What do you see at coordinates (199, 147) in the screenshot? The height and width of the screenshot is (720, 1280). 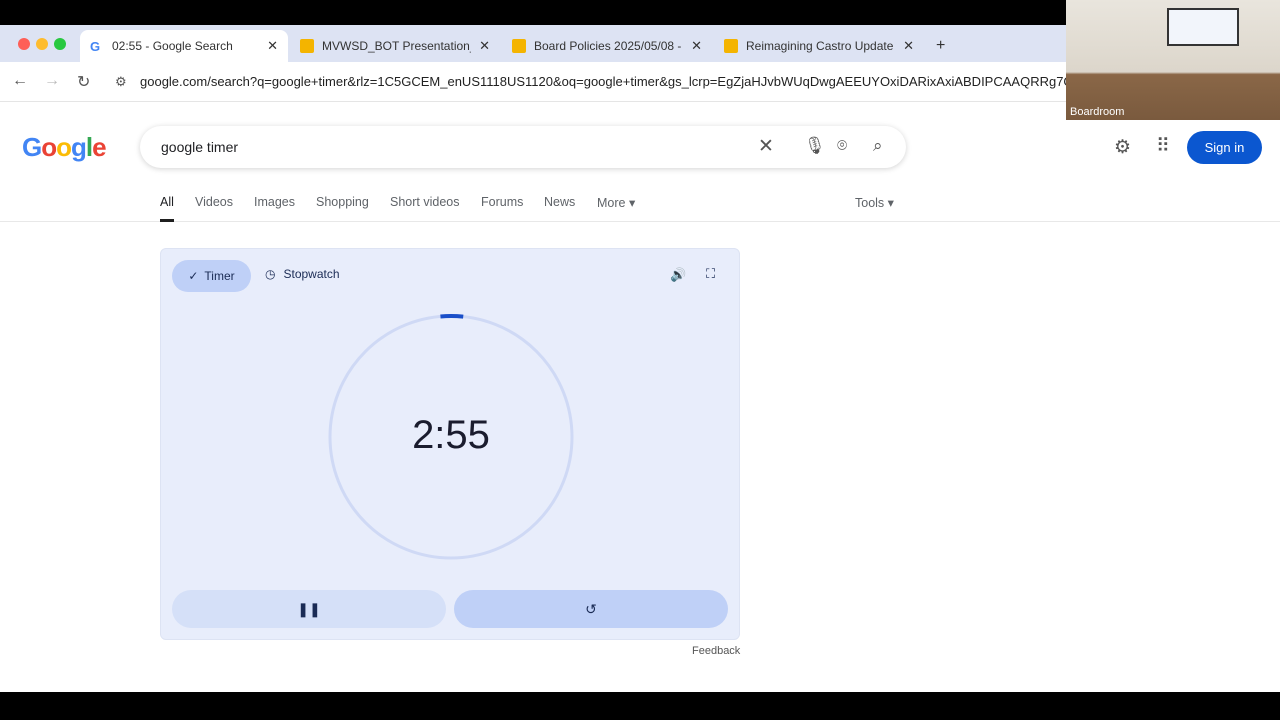 I see `search-input: google timer` at bounding box center [199, 147].